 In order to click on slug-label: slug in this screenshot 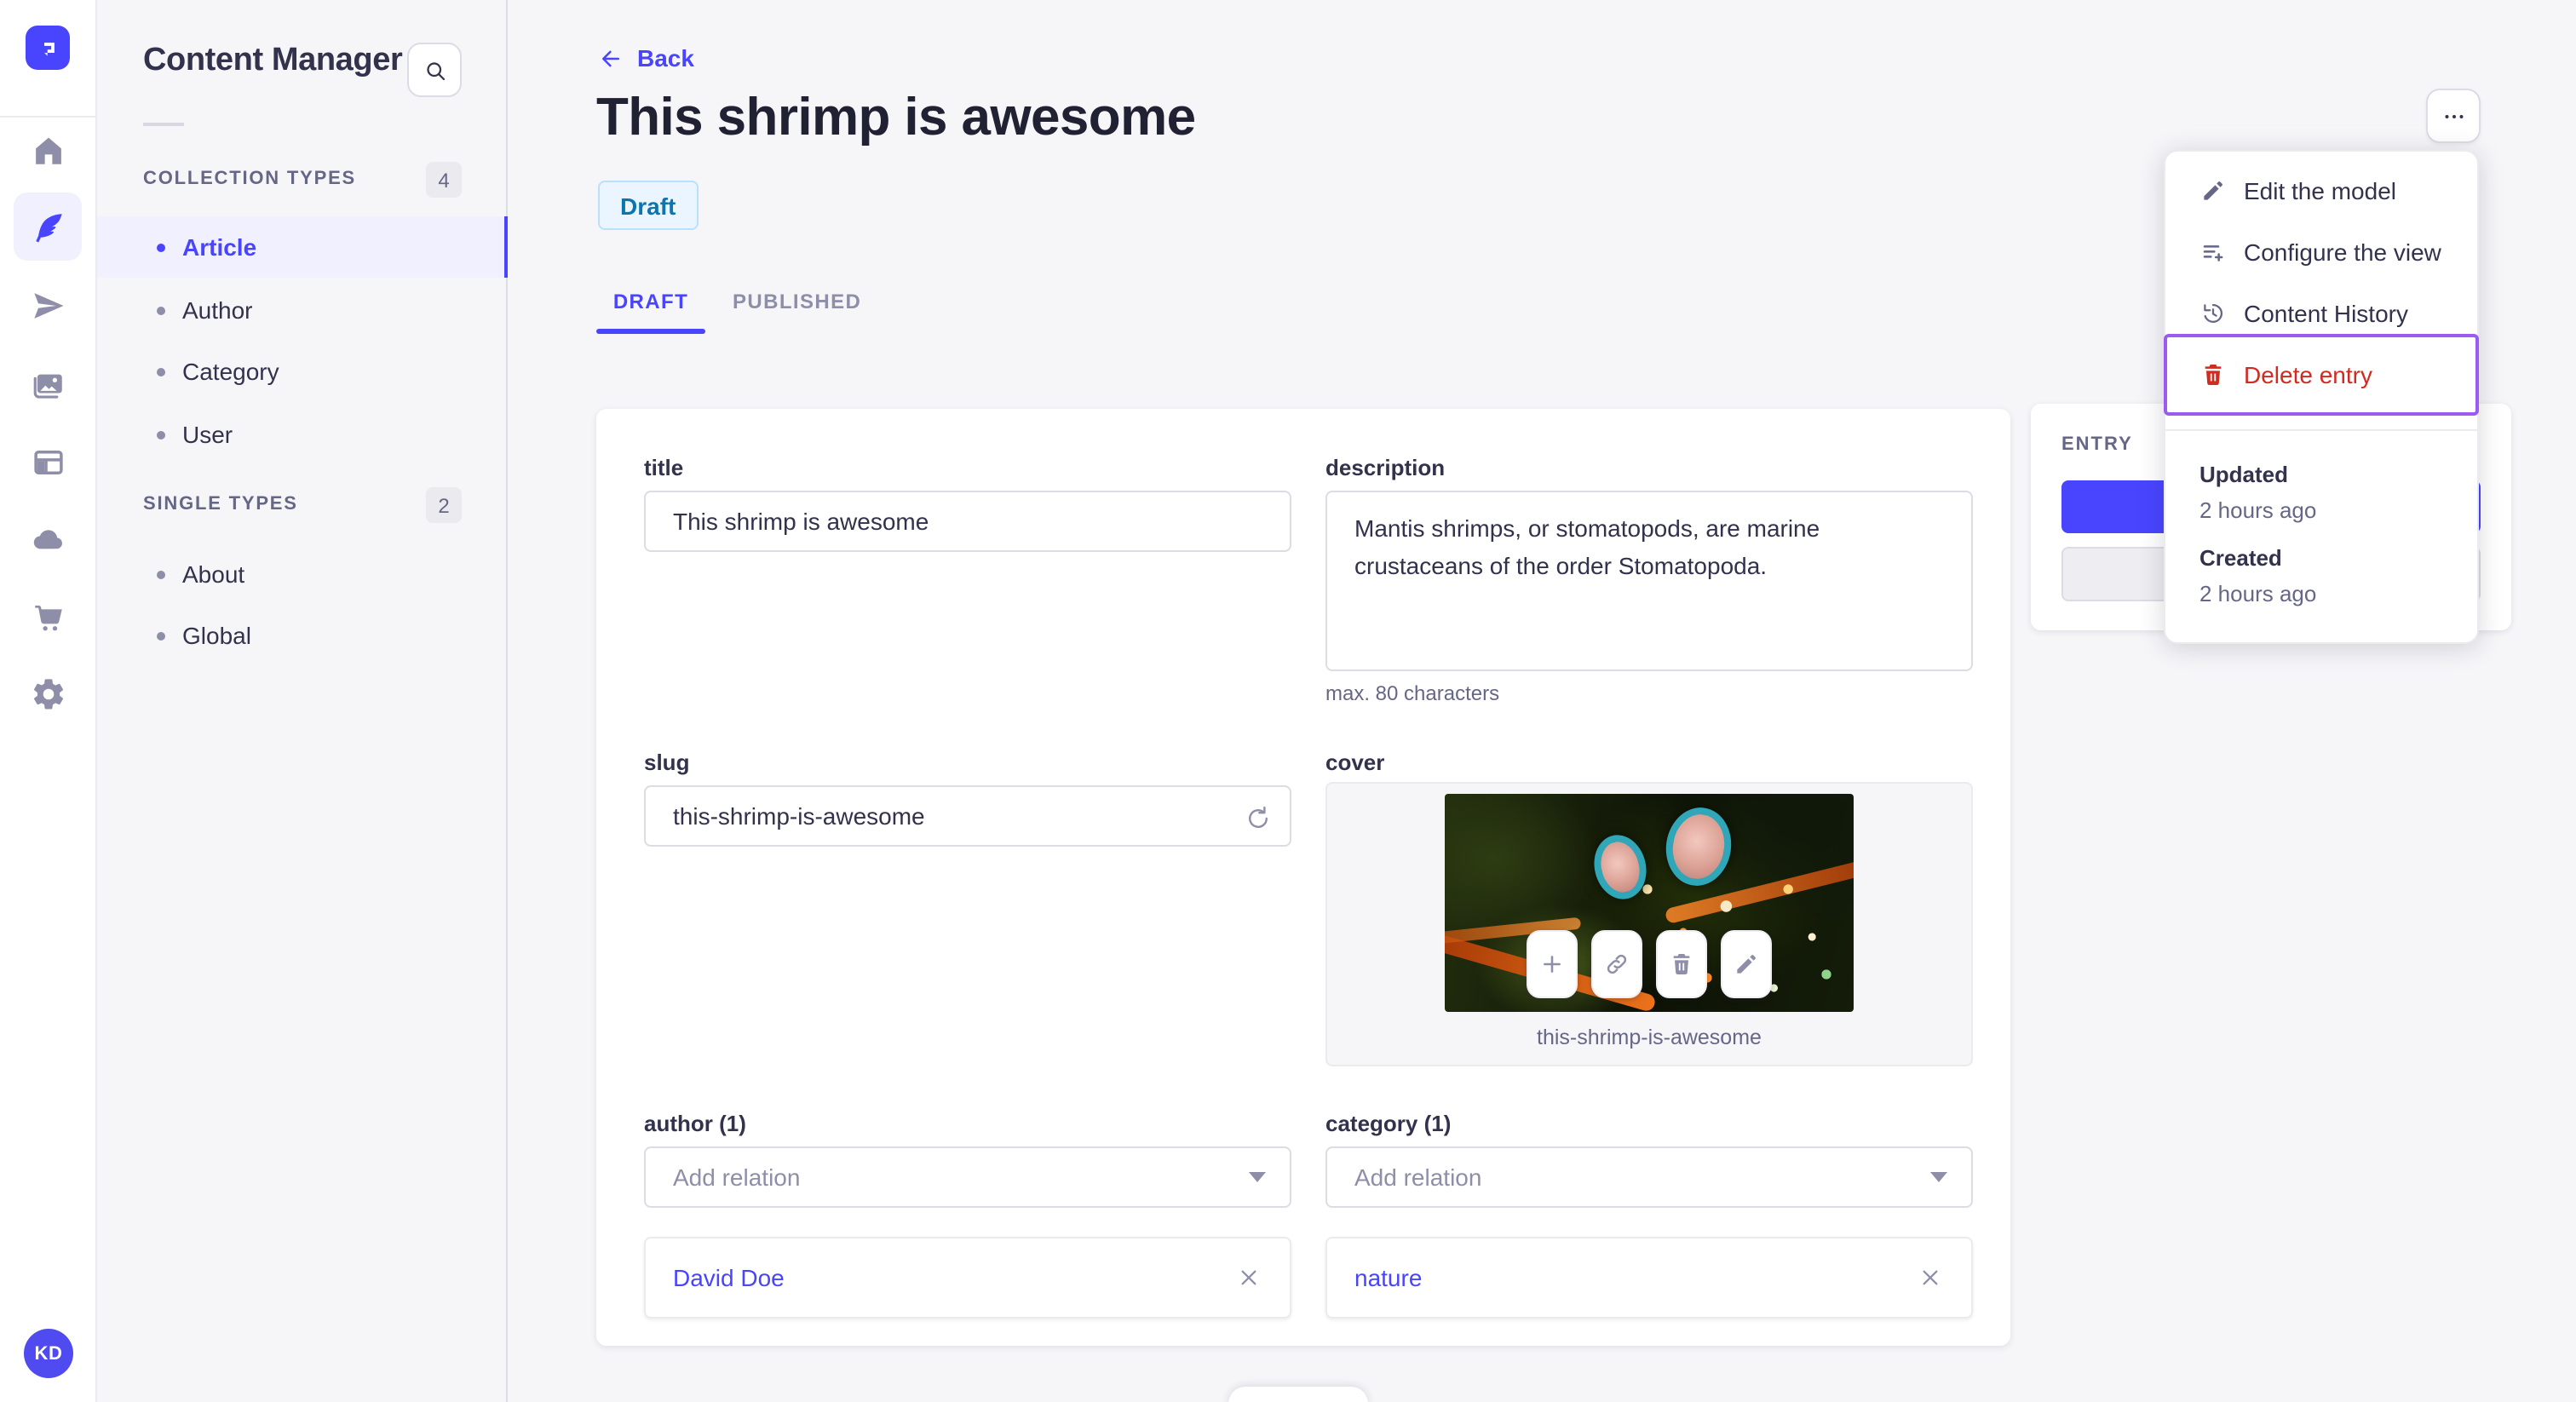, I will do `click(667, 762)`.